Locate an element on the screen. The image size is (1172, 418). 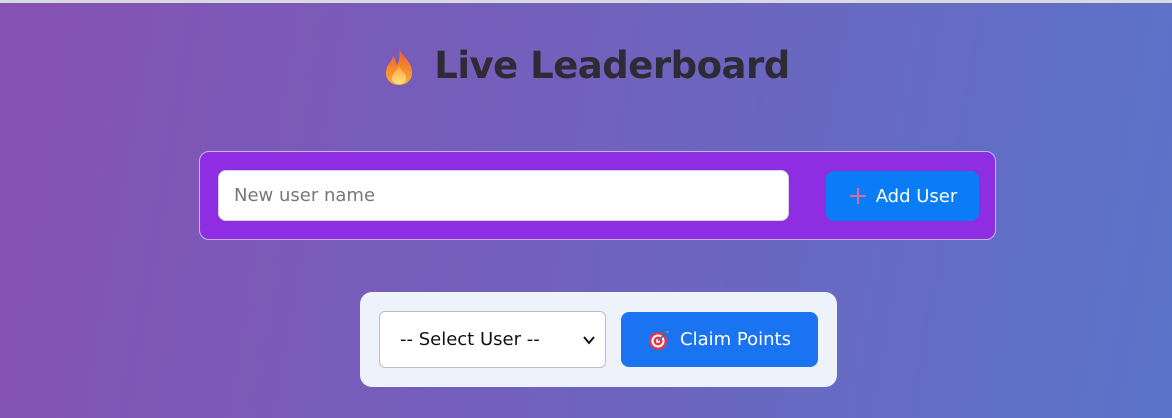
page-title: Live Leaderboard is located at coordinates (586, 65).